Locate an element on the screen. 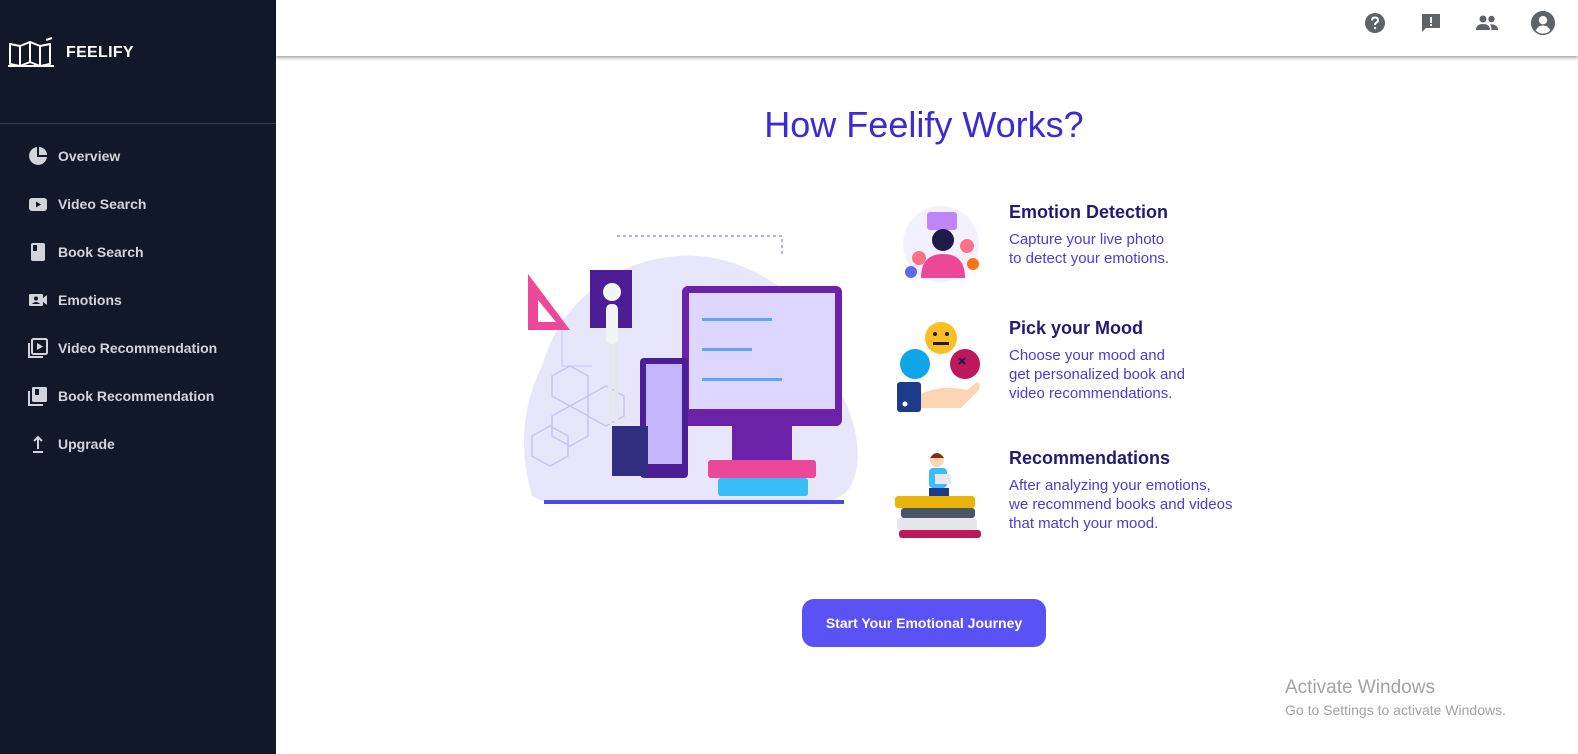 This screenshot has width=1578, height=754. sidebar-item-upgrade: Upgrade is located at coordinates (138, 444).